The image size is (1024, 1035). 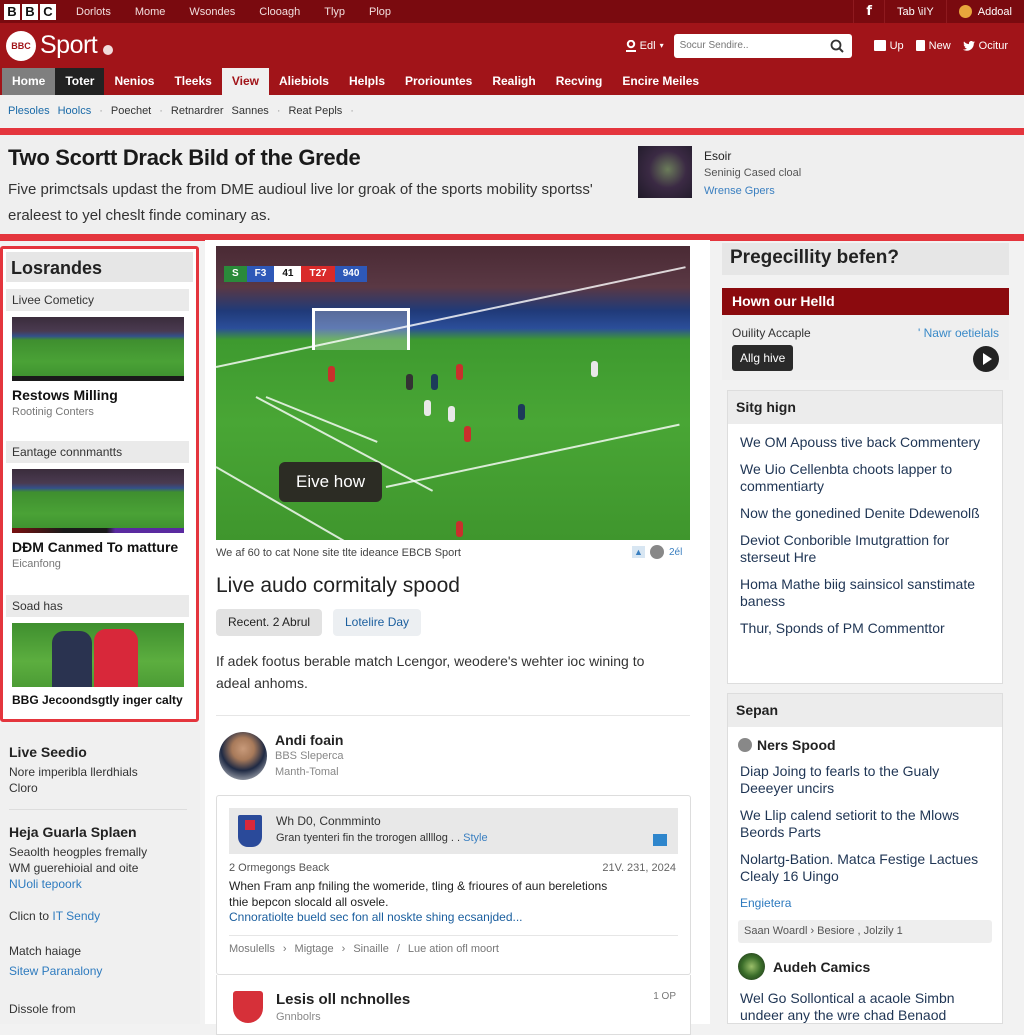 I want to click on next-story-title: Lesis oll nchnolles, so click(x=343, y=999).